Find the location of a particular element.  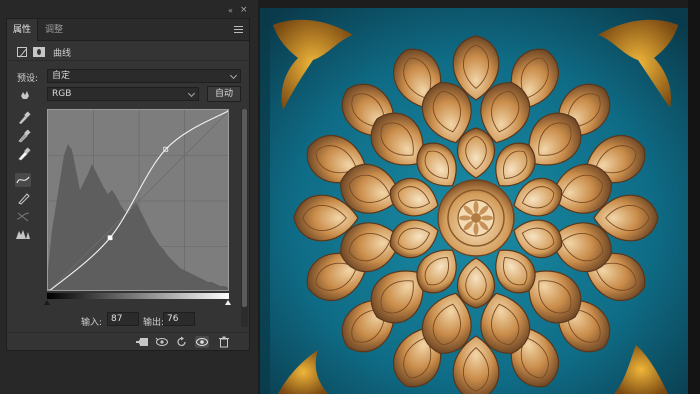

smooth-icon is located at coordinates (23, 216).